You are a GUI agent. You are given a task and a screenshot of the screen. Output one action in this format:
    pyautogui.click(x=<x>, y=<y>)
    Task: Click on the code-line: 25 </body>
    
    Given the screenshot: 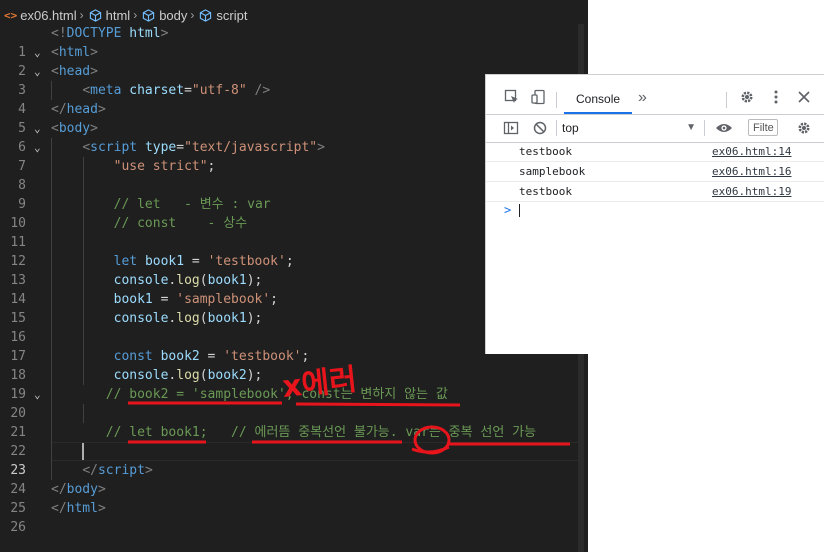 What is the action you would take?
    pyautogui.click(x=294, y=498)
    